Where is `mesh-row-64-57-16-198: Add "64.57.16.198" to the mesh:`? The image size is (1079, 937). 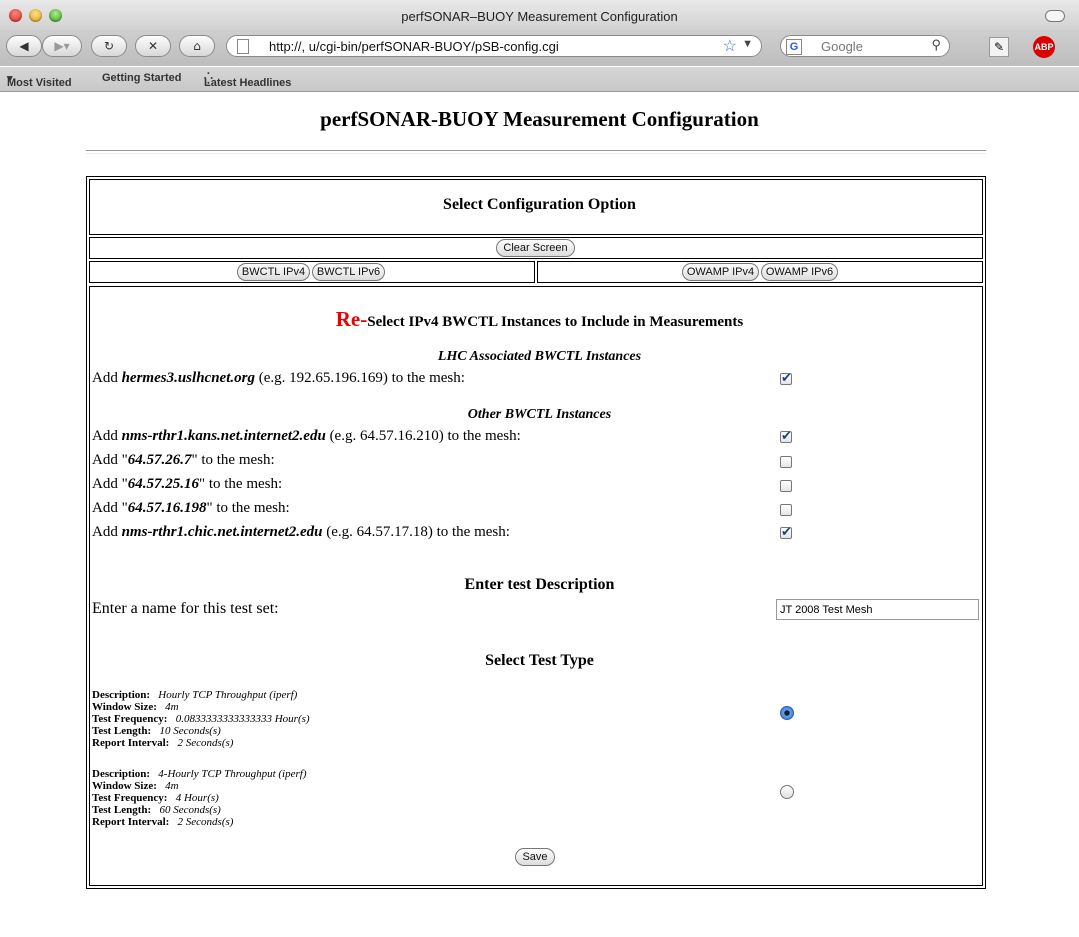
mesh-row-64-57-16-198: Add "64.57.16.198" to the mesh: is located at coordinates (191, 508).